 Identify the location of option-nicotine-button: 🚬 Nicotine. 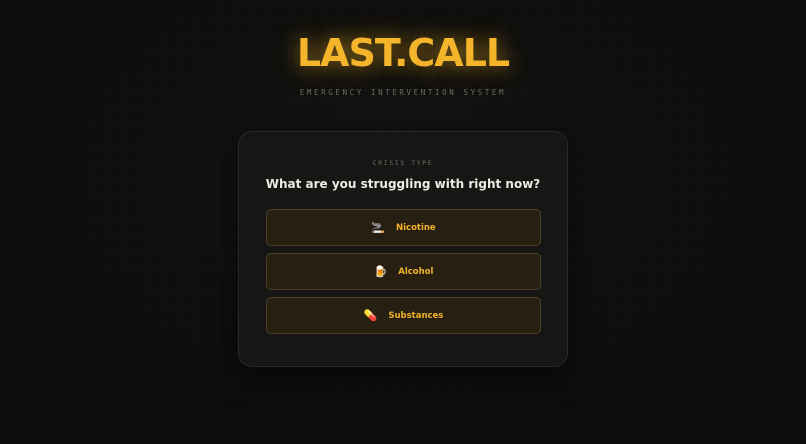
(403, 227).